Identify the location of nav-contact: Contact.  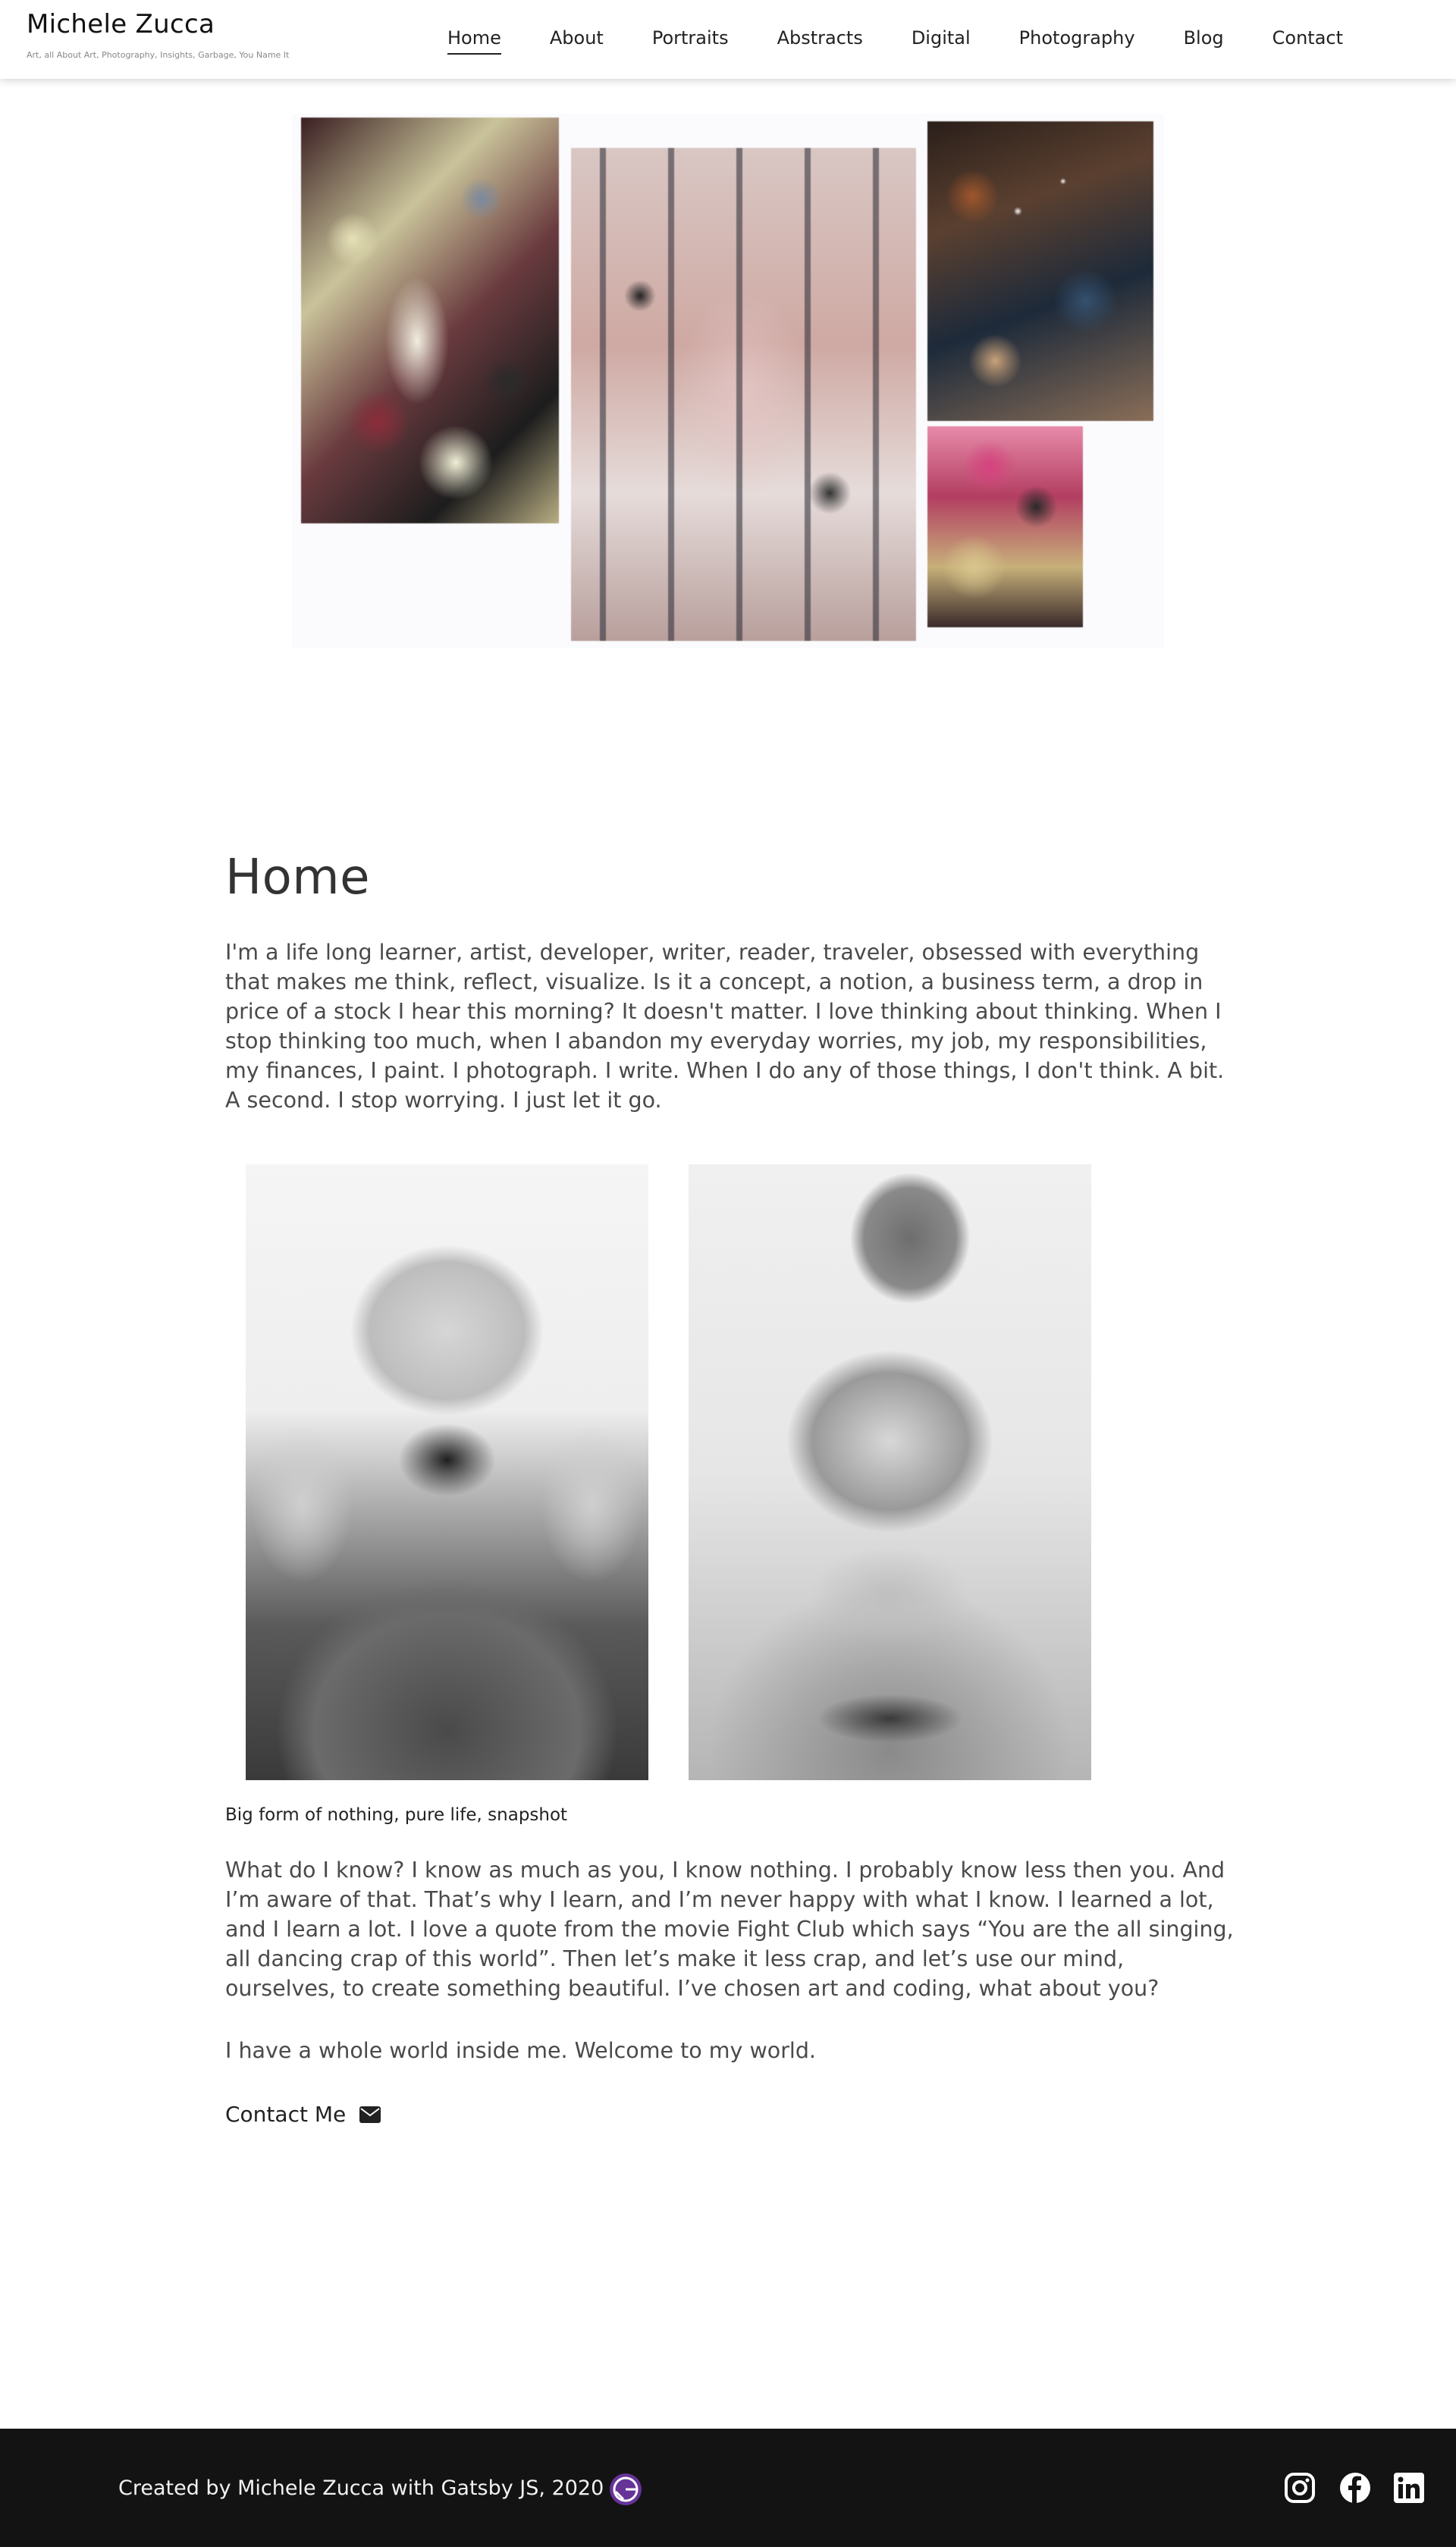
(1307, 41).